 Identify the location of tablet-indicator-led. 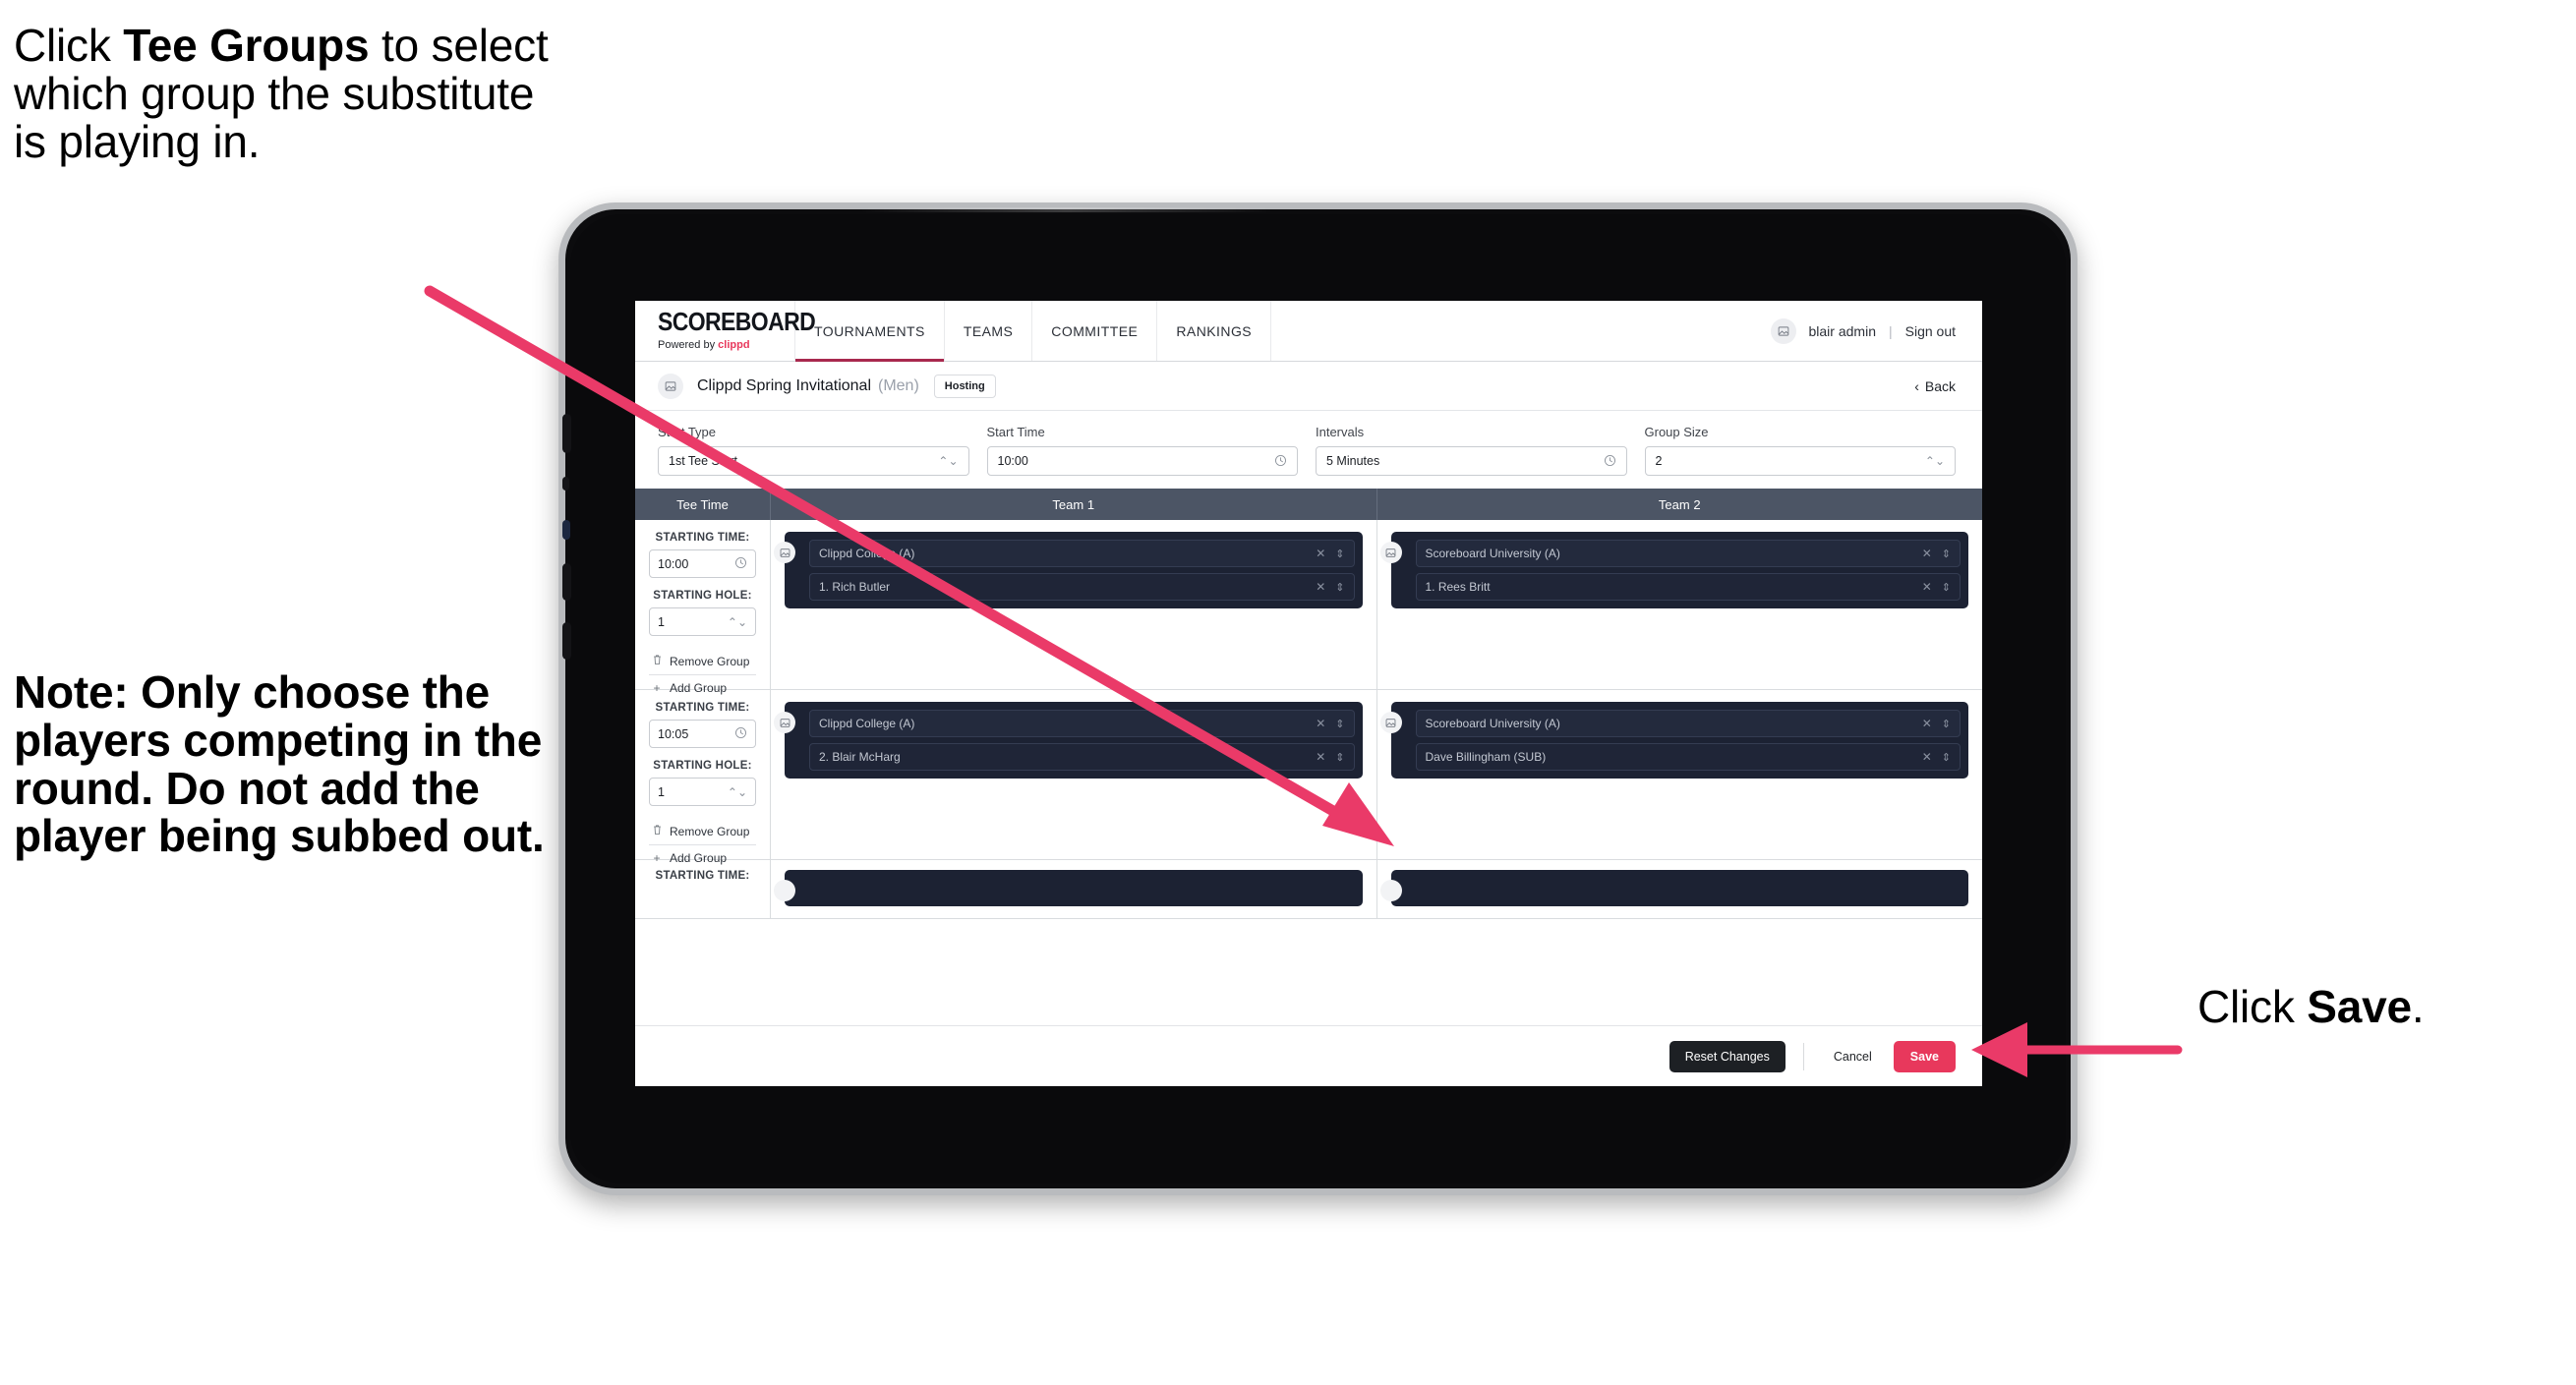
(566, 530).